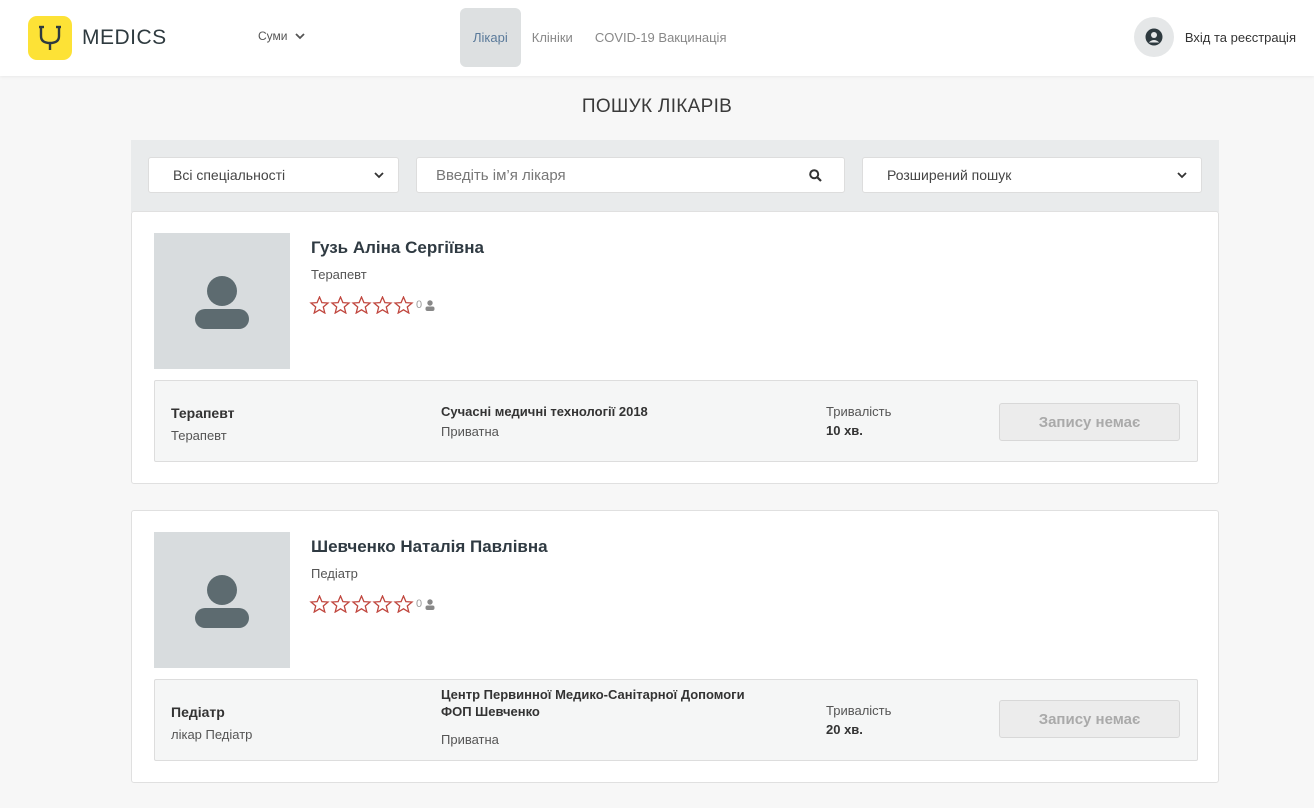 The width and height of the screenshot is (1314, 808). Describe the element at coordinates (815, 175) in the screenshot. I see `search-icon` at that location.